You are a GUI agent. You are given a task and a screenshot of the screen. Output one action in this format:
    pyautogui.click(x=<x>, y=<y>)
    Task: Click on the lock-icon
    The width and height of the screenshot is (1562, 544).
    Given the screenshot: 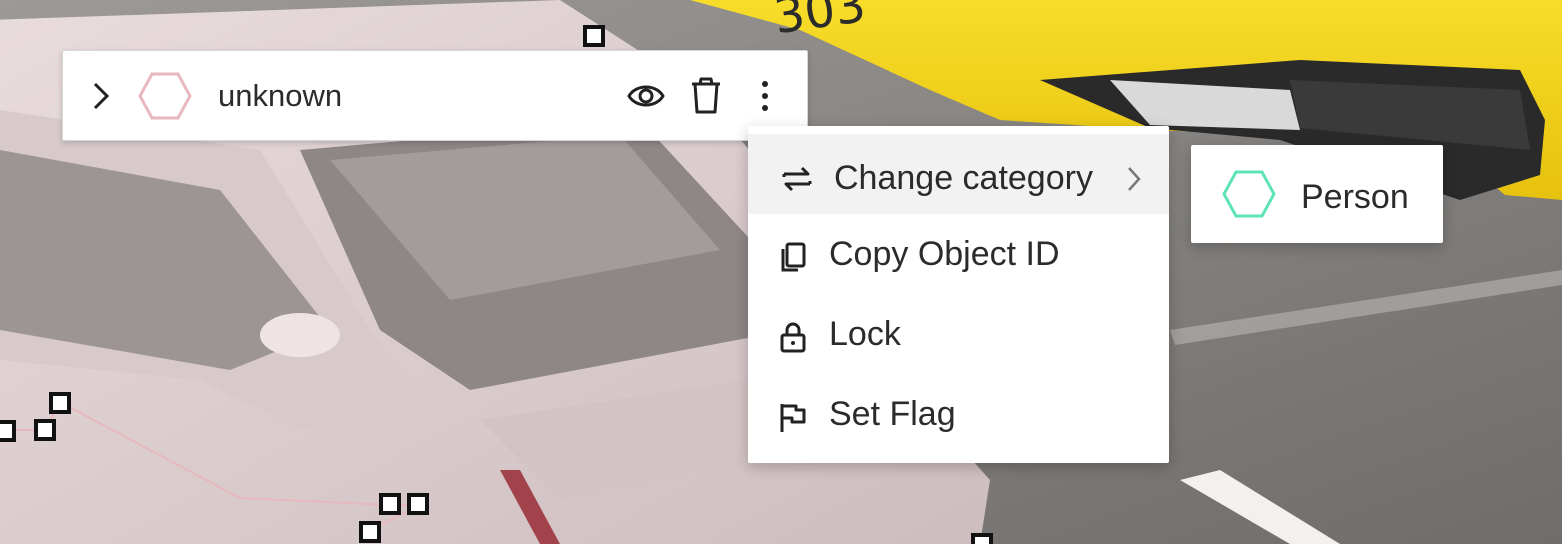 What is the action you would take?
    pyautogui.click(x=793, y=337)
    